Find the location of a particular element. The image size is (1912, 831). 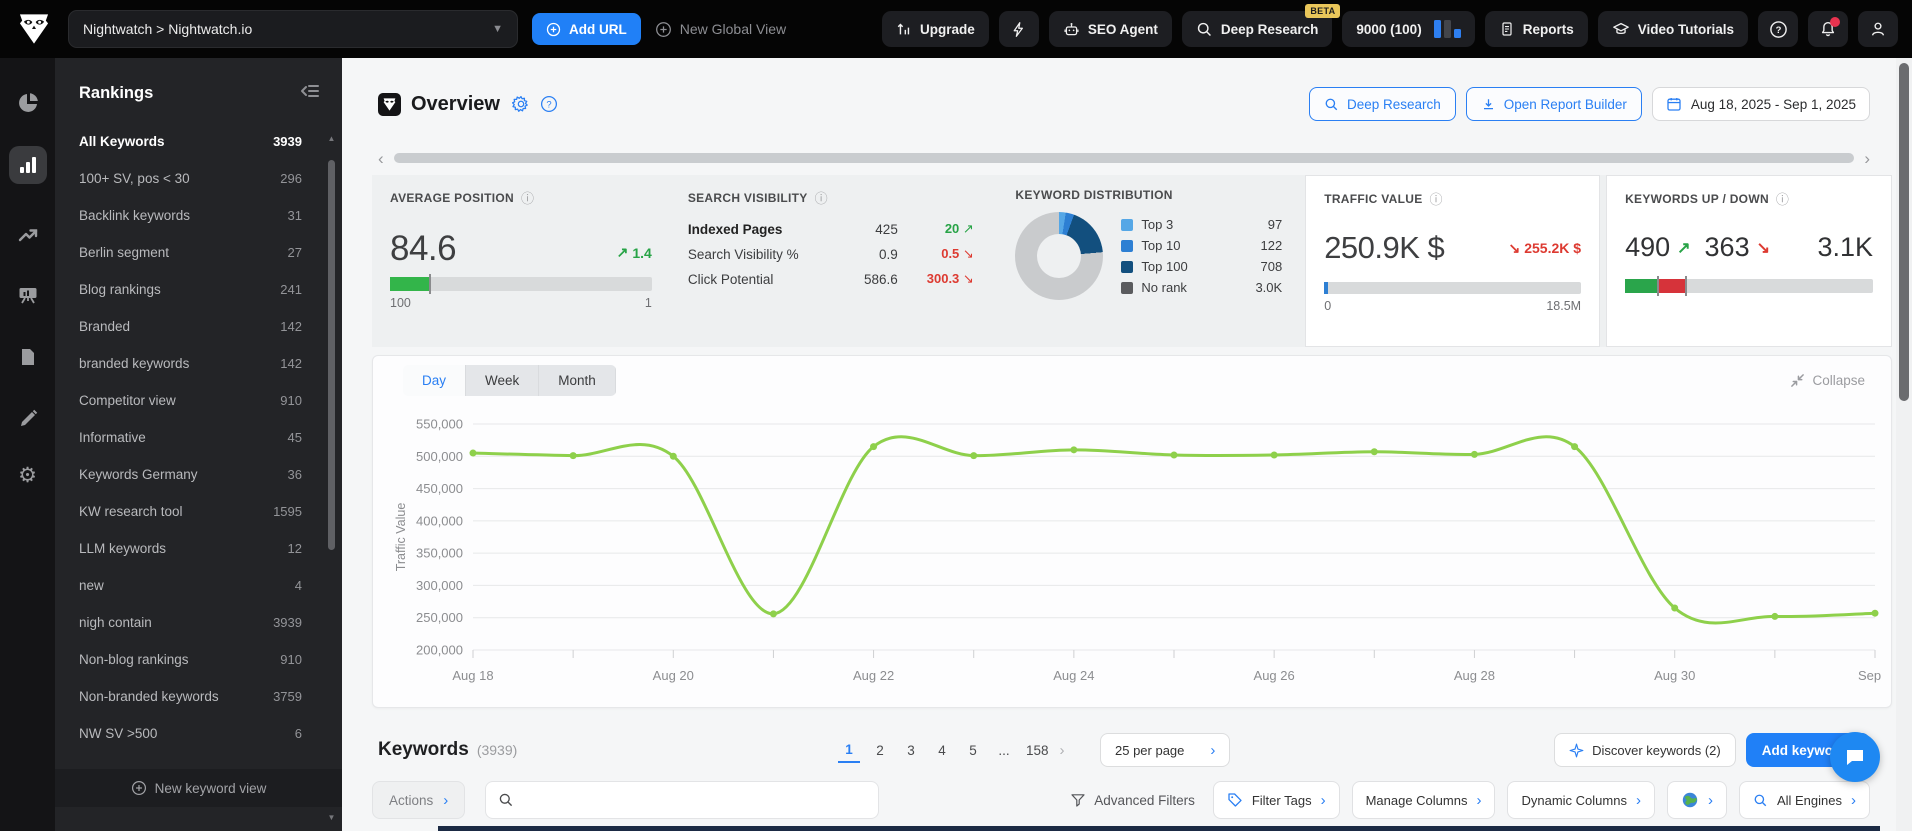

rail-document-icon is located at coordinates (28, 357).